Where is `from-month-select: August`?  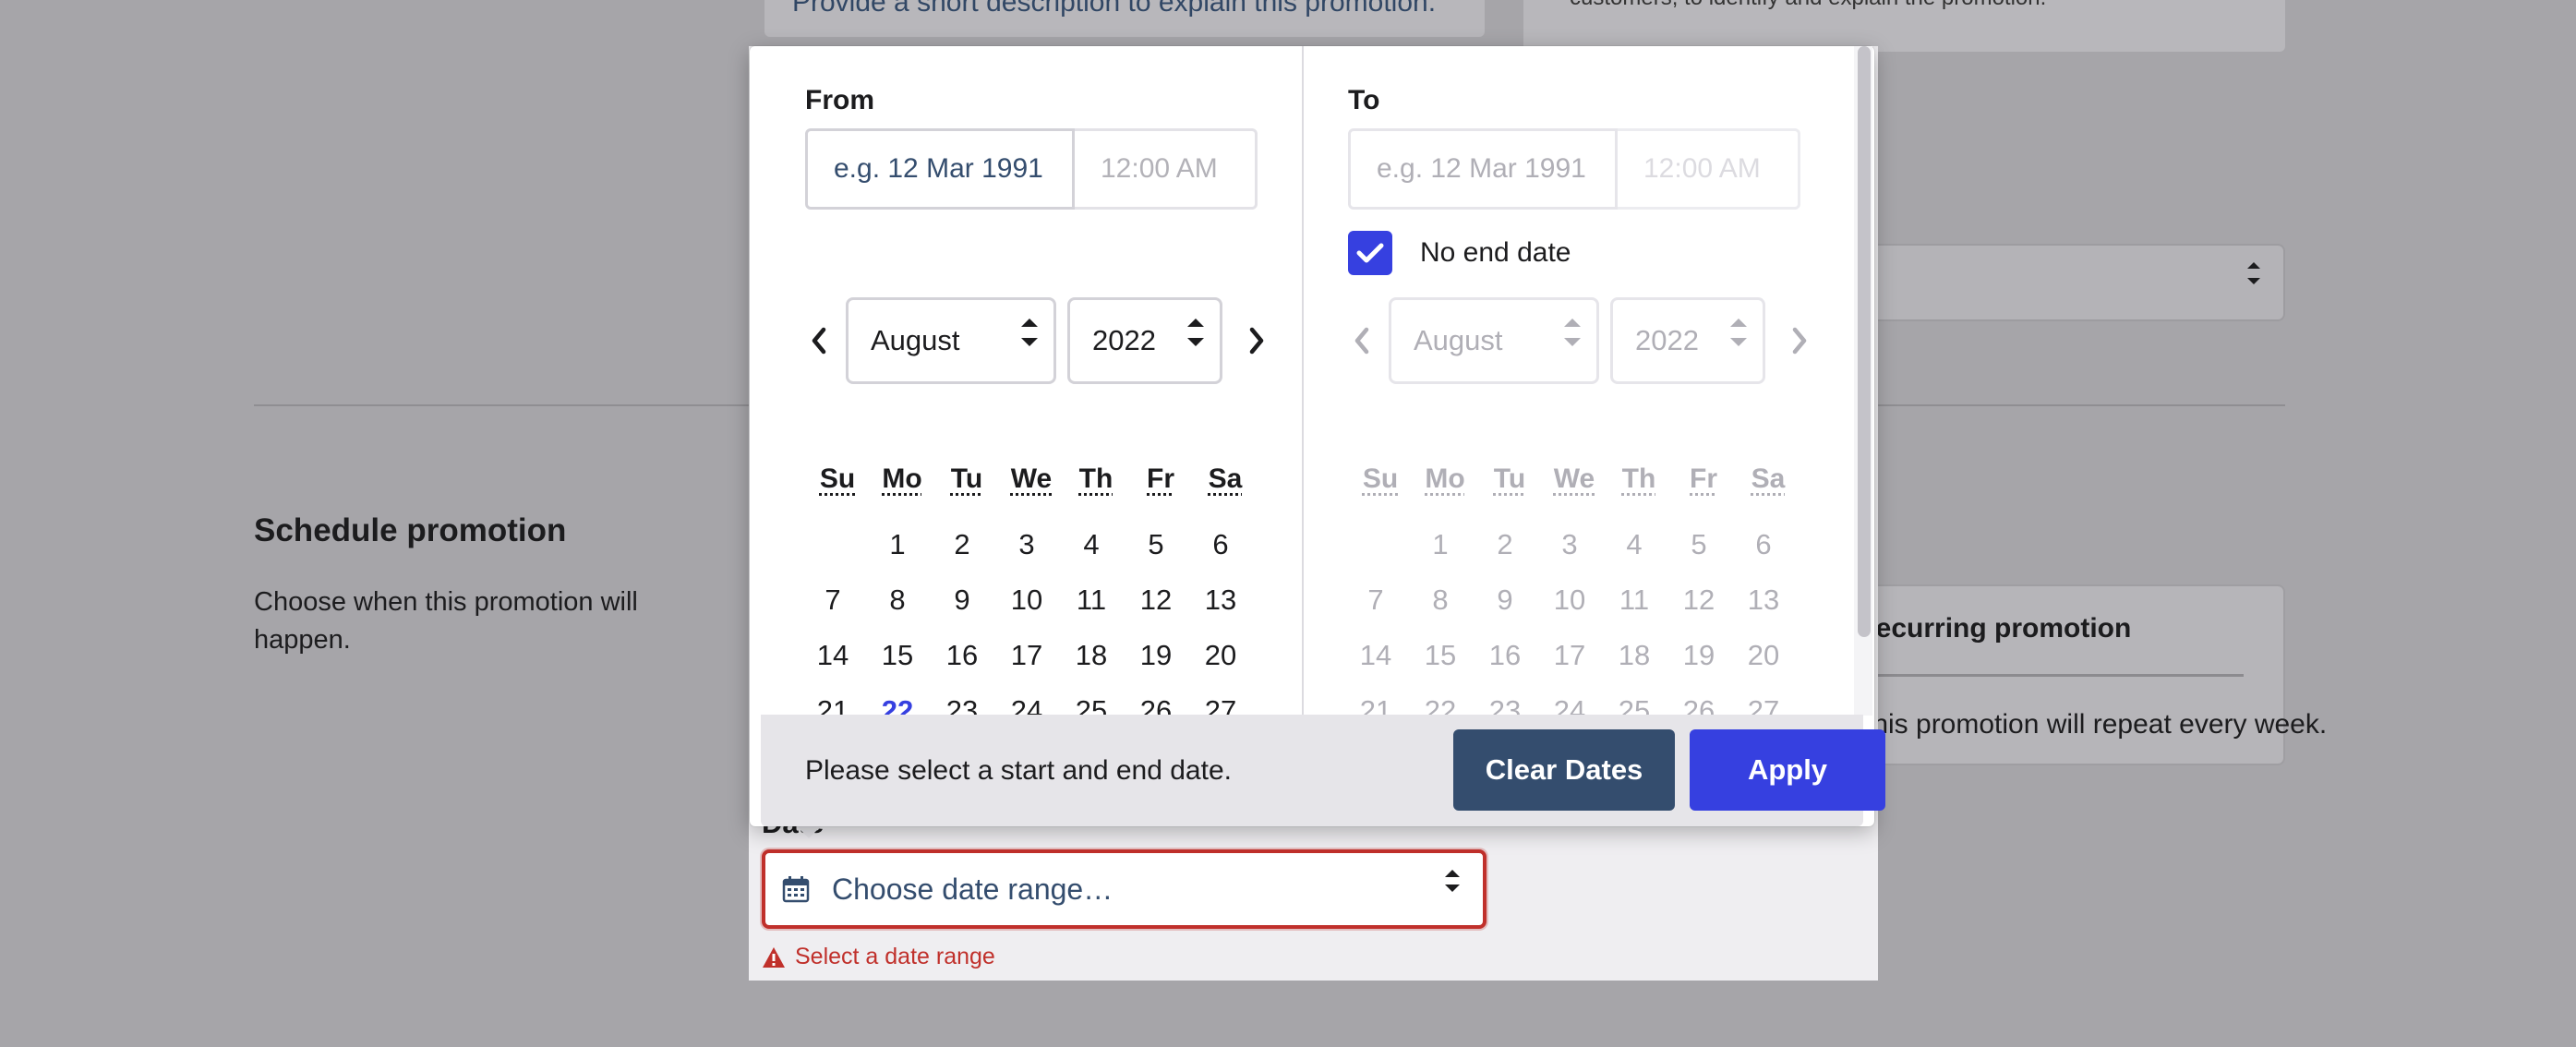
from-month-select: August is located at coordinates (951, 340).